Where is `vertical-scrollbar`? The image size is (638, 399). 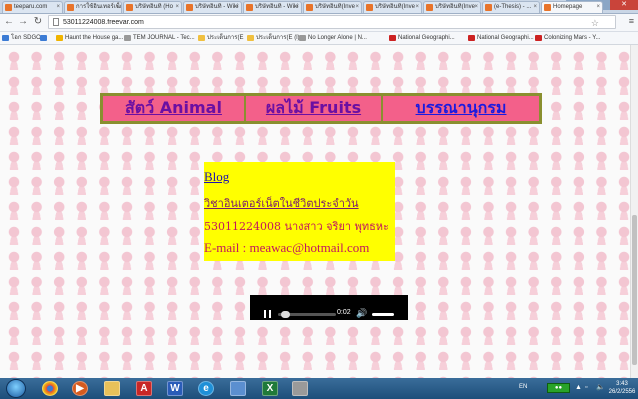 vertical-scrollbar is located at coordinates (634, 211).